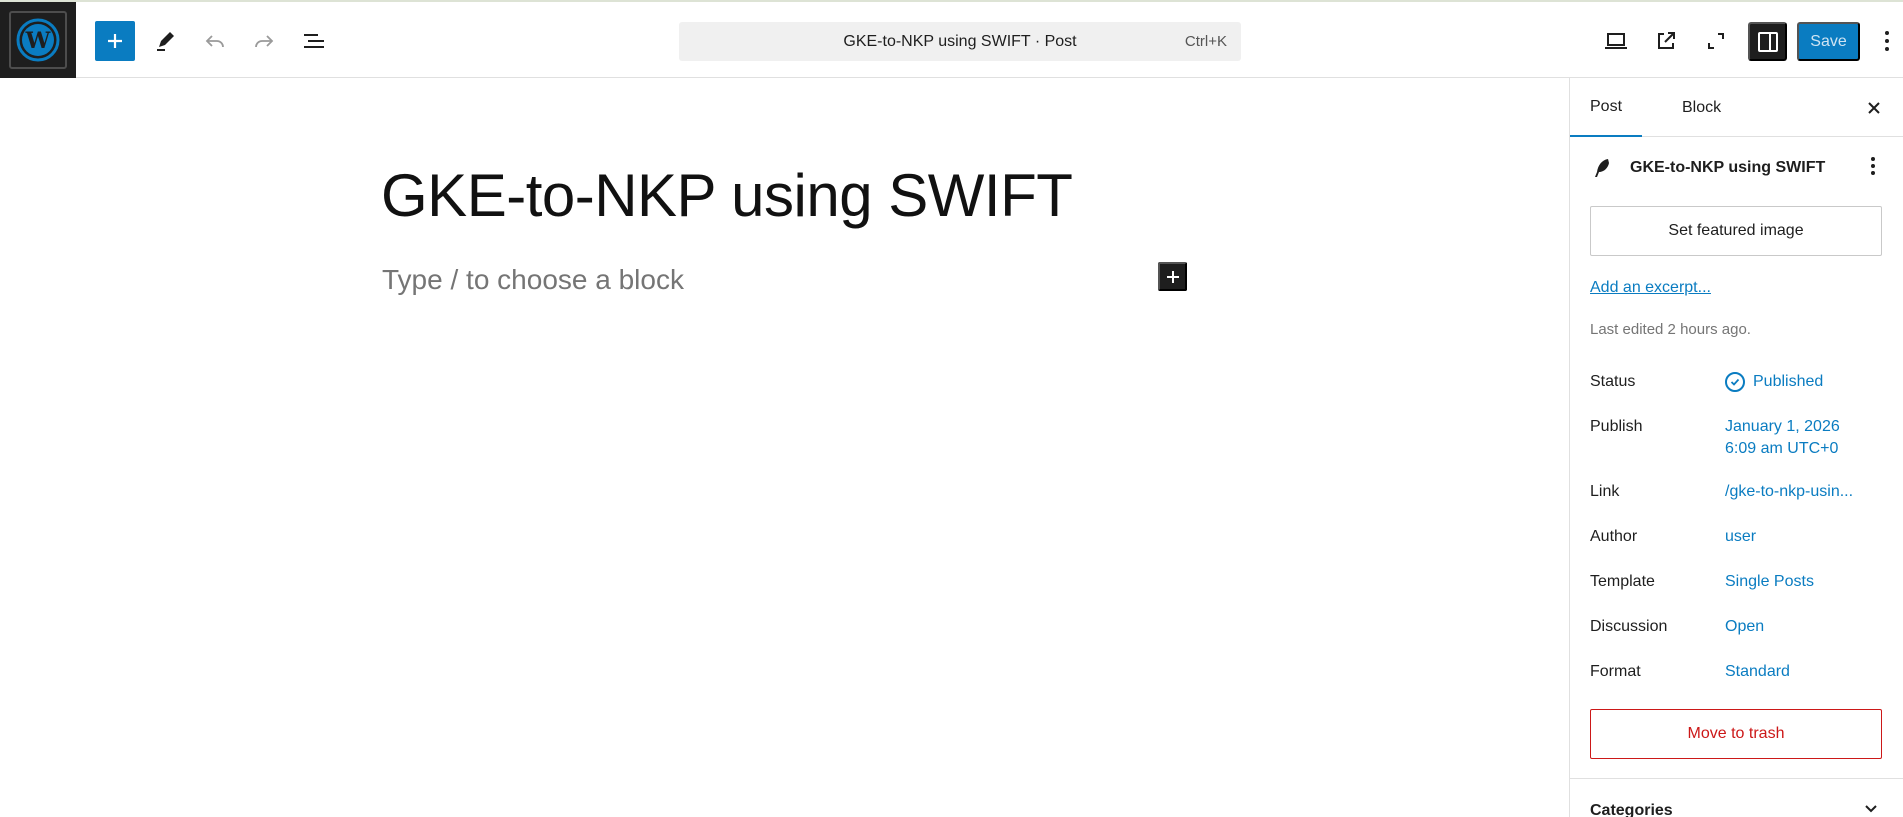  What do you see at coordinates (1735, 382) in the screenshot?
I see `check-circle-icon` at bounding box center [1735, 382].